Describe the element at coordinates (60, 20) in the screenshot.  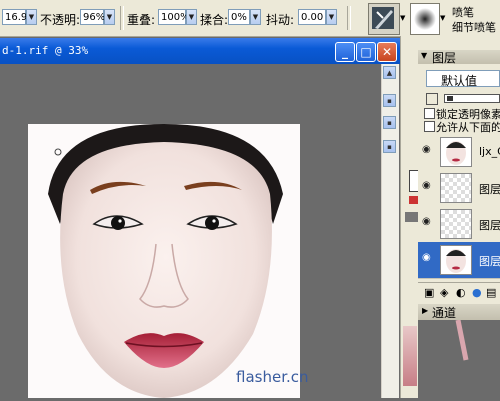
I see `opacity-label: 不透明:` at that location.